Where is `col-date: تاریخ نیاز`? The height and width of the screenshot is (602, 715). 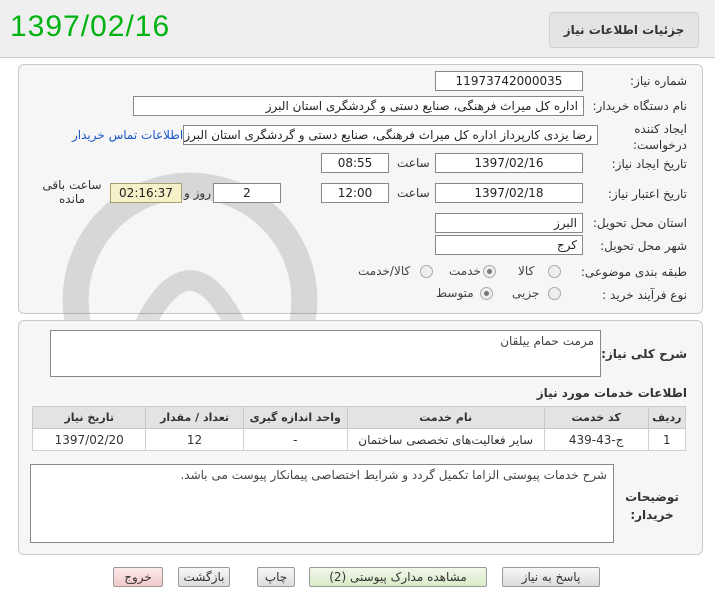
col-date: تاریخ نیاز is located at coordinates (89, 417).